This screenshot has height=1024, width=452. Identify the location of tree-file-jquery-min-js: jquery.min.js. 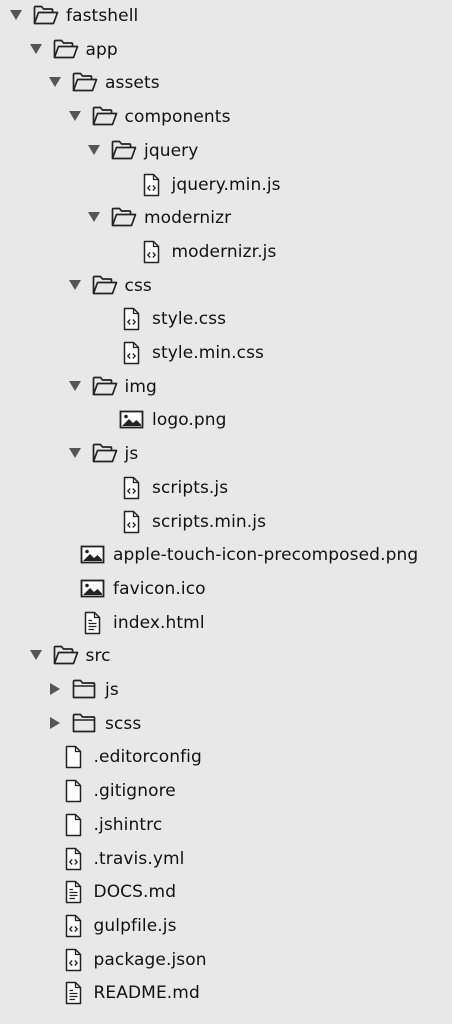
(226, 185).